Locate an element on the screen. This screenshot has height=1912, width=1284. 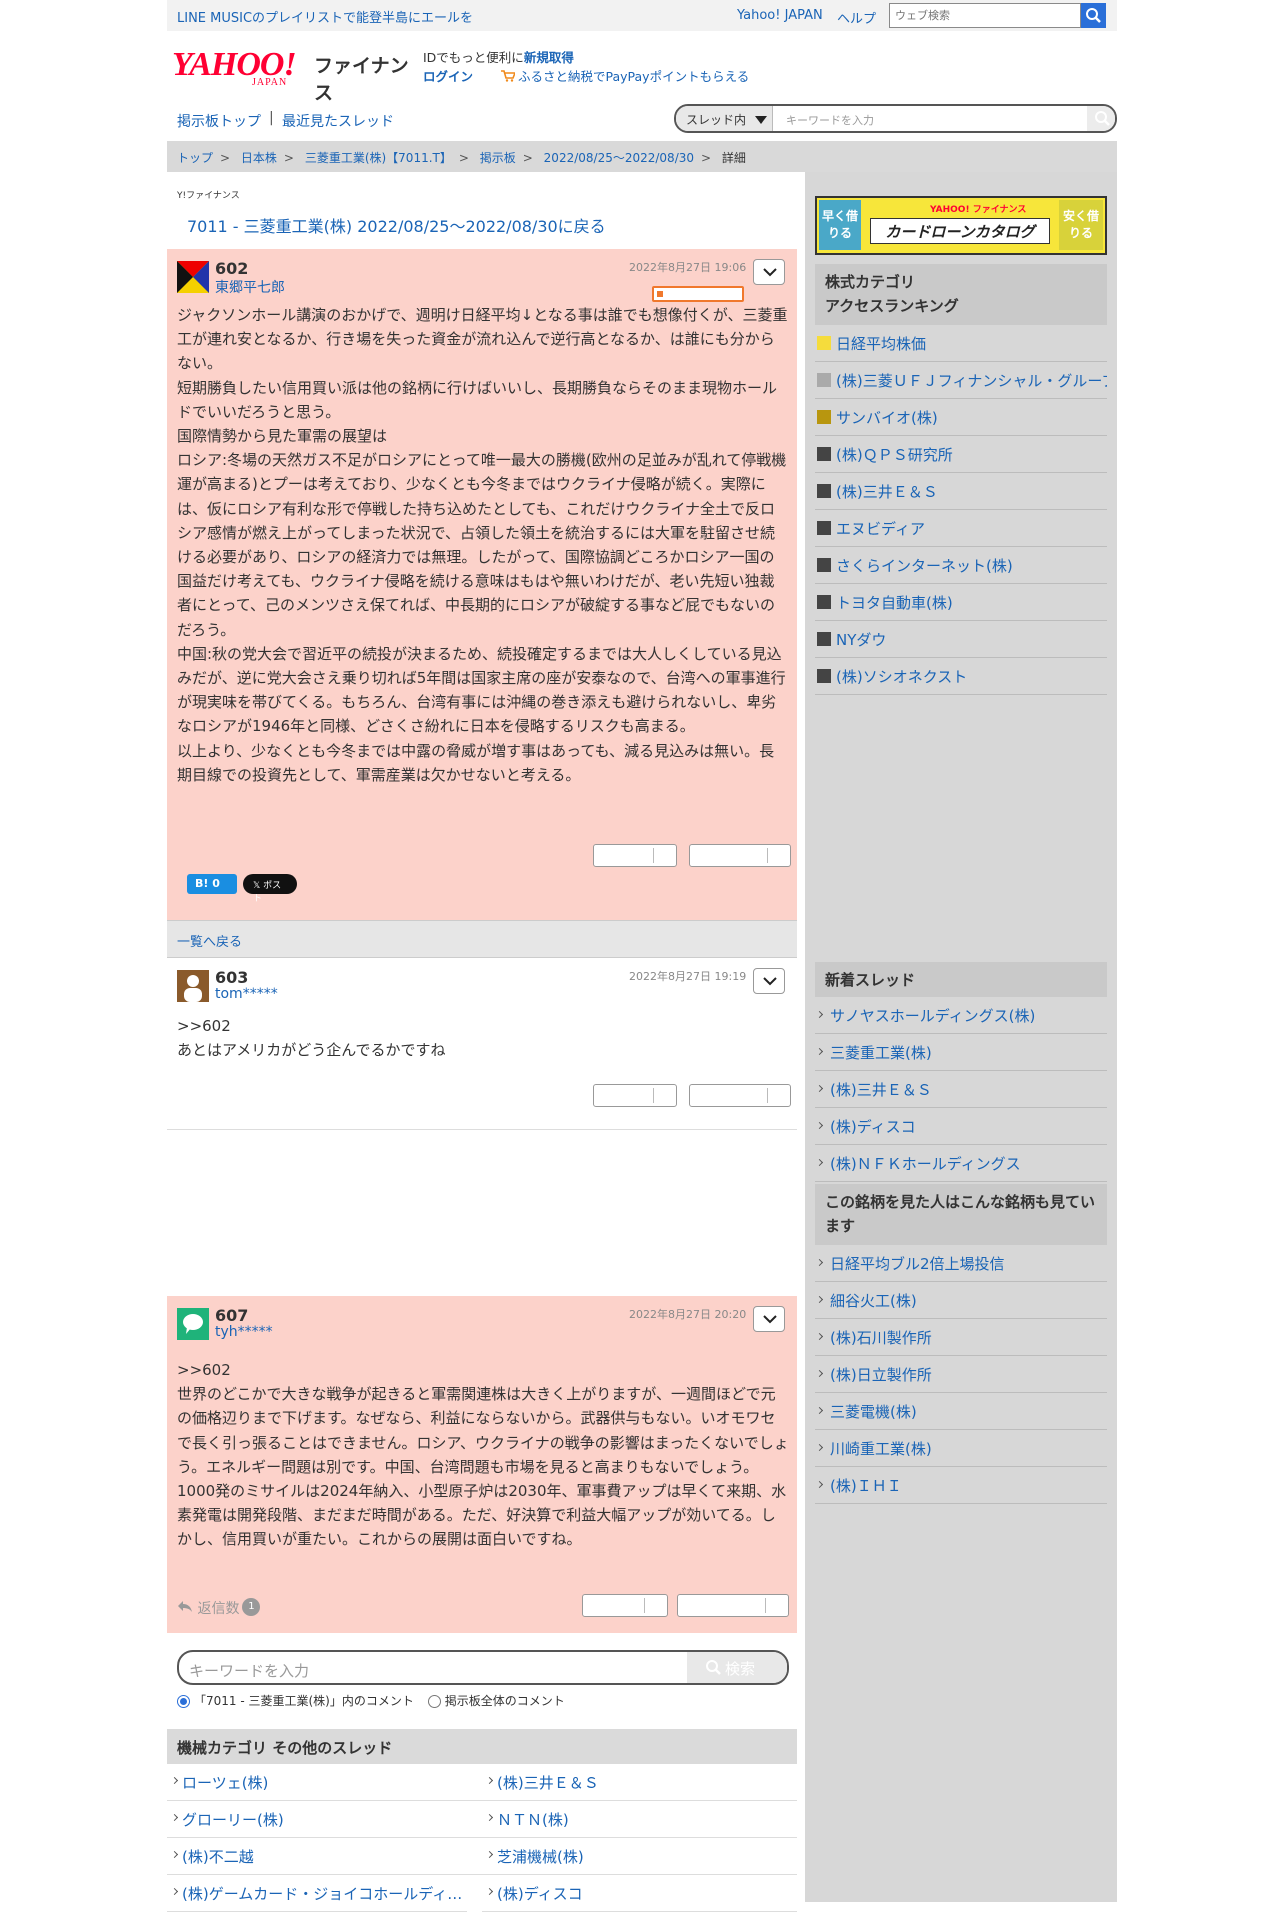
login-link: ログイン is located at coordinates (448, 75).